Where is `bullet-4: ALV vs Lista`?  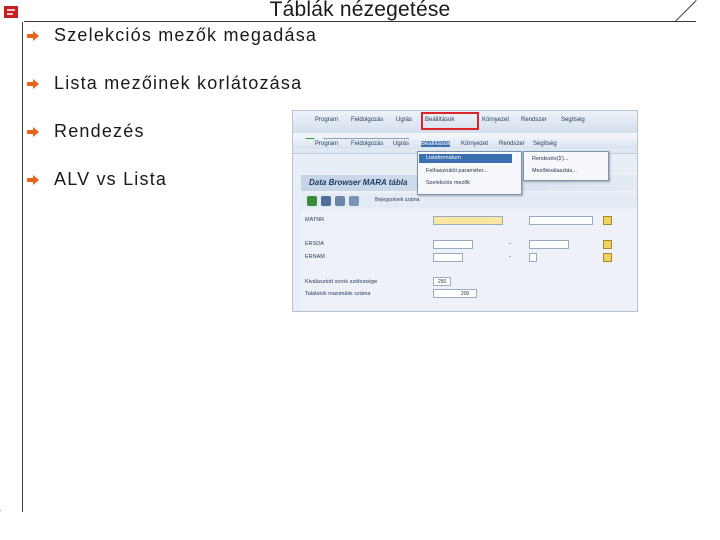 bullet-4: ALV vs Lista is located at coordinates (111, 179).